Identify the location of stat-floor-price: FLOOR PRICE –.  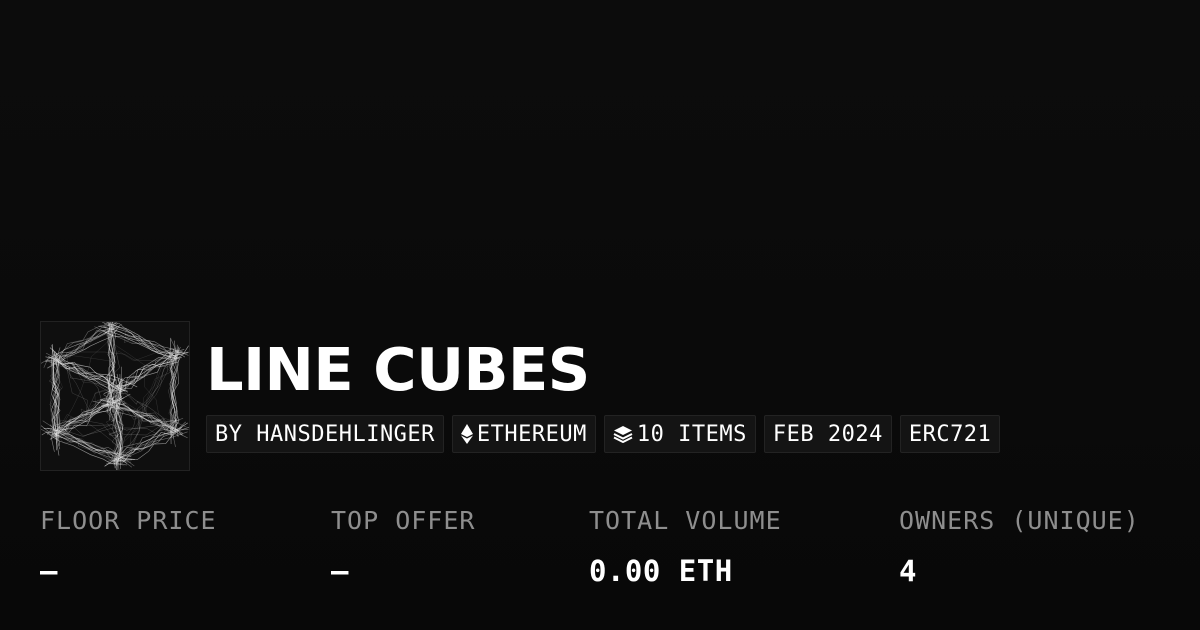
(128, 546).